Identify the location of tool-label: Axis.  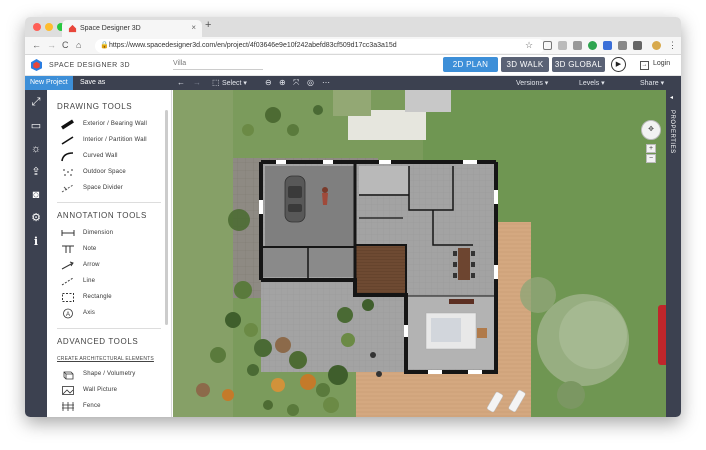
(89, 313).